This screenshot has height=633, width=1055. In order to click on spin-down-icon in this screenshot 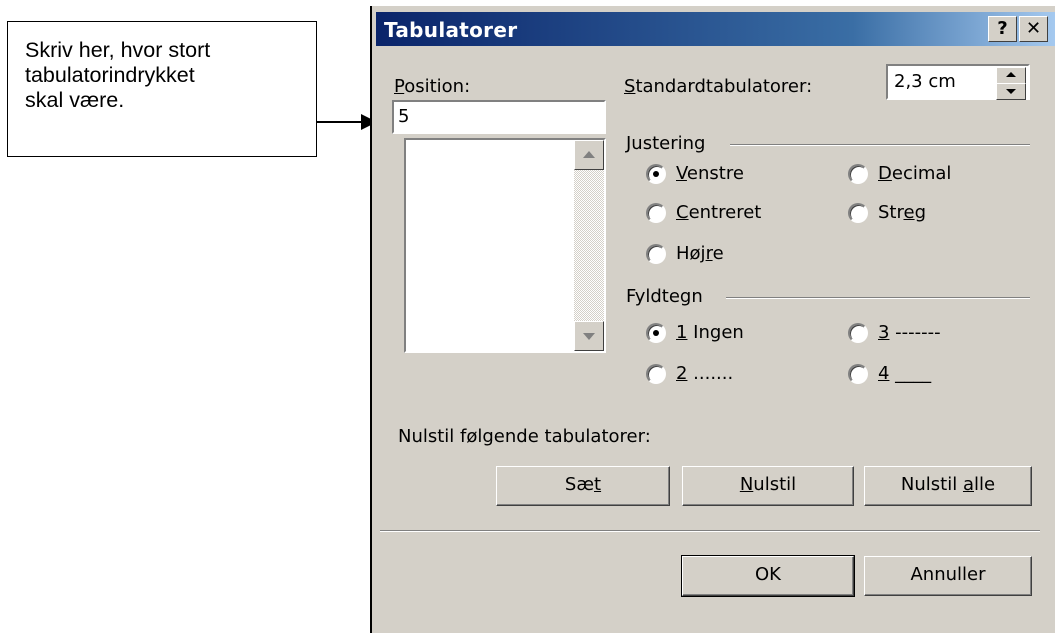, I will do `click(1011, 91)`.